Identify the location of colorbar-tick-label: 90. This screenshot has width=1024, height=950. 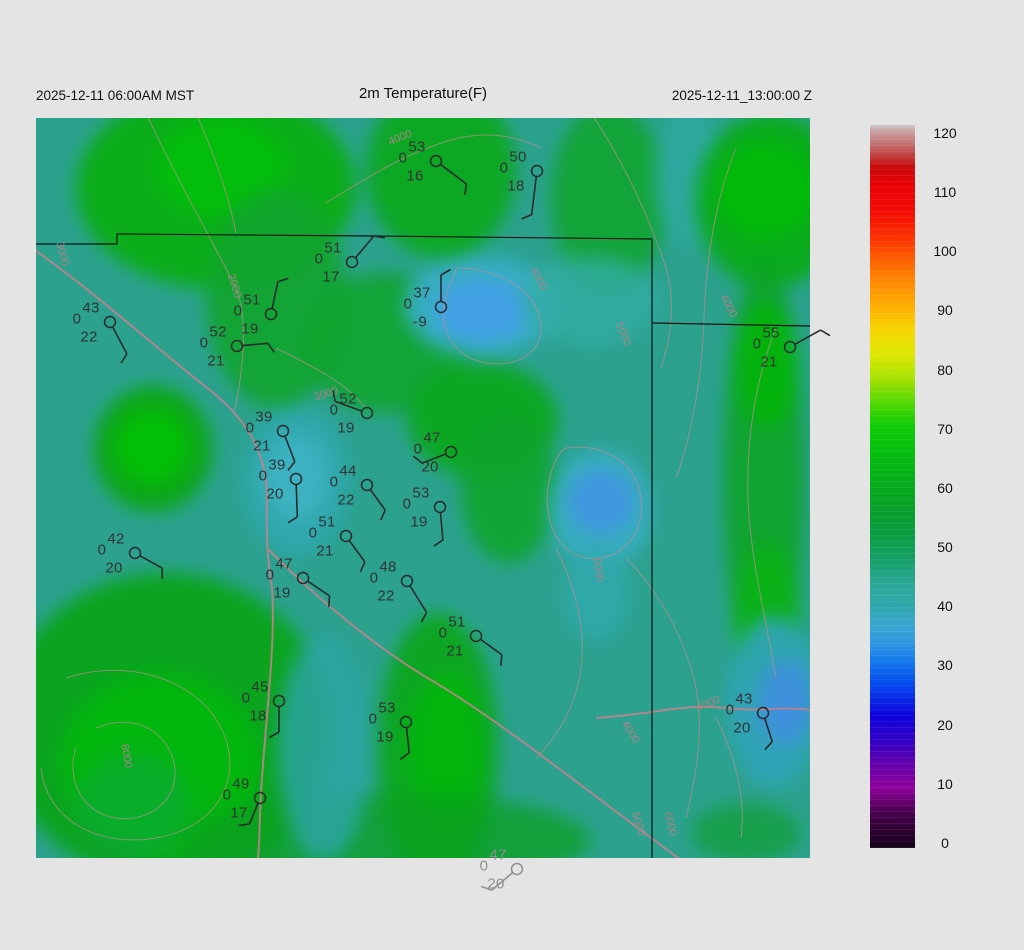
(945, 310).